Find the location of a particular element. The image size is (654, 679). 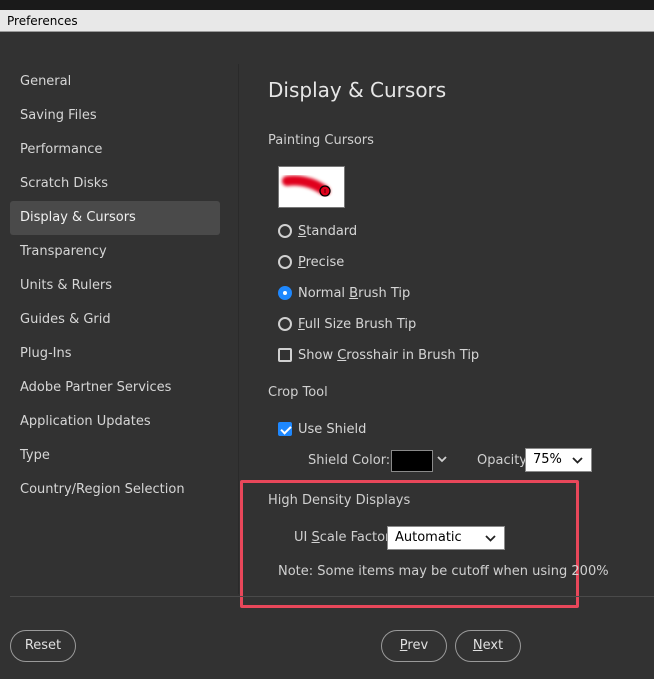

precise-label: Precise is located at coordinates (321, 262).